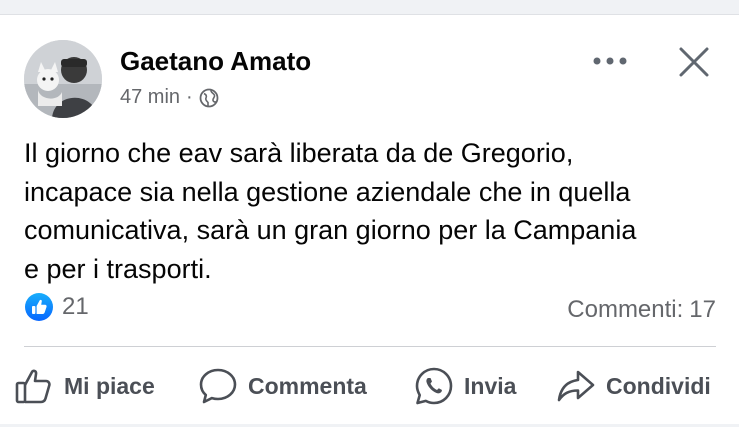 This screenshot has width=739, height=427. I want to click on post-stats: 21 Commenti: 17, so click(370, 310).